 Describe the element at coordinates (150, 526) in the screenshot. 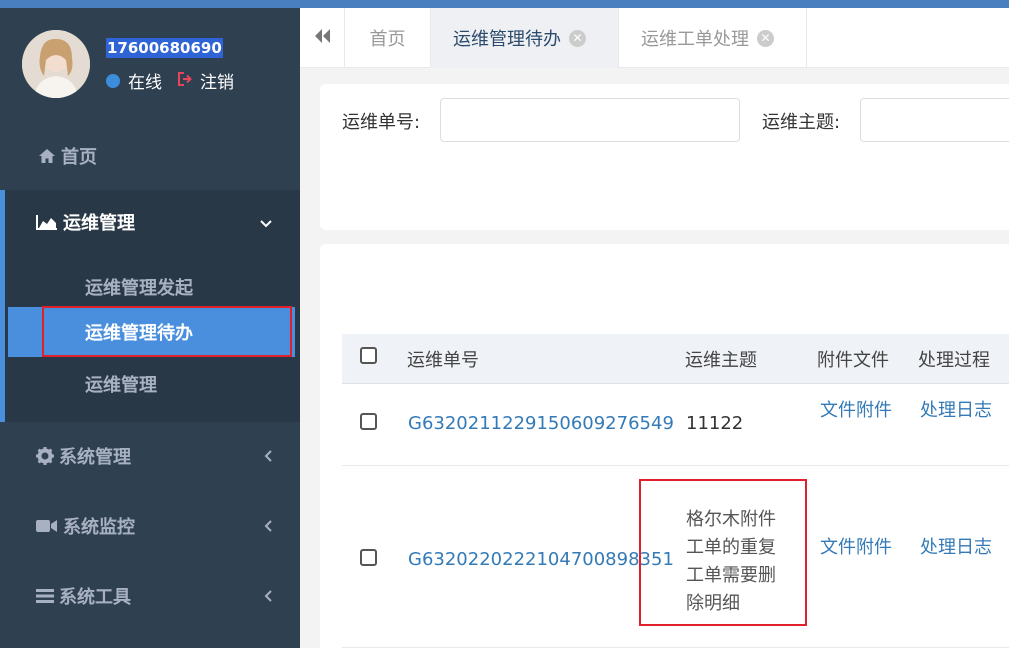

I see `sidebar-item-monitor: 系统监控` at that location.